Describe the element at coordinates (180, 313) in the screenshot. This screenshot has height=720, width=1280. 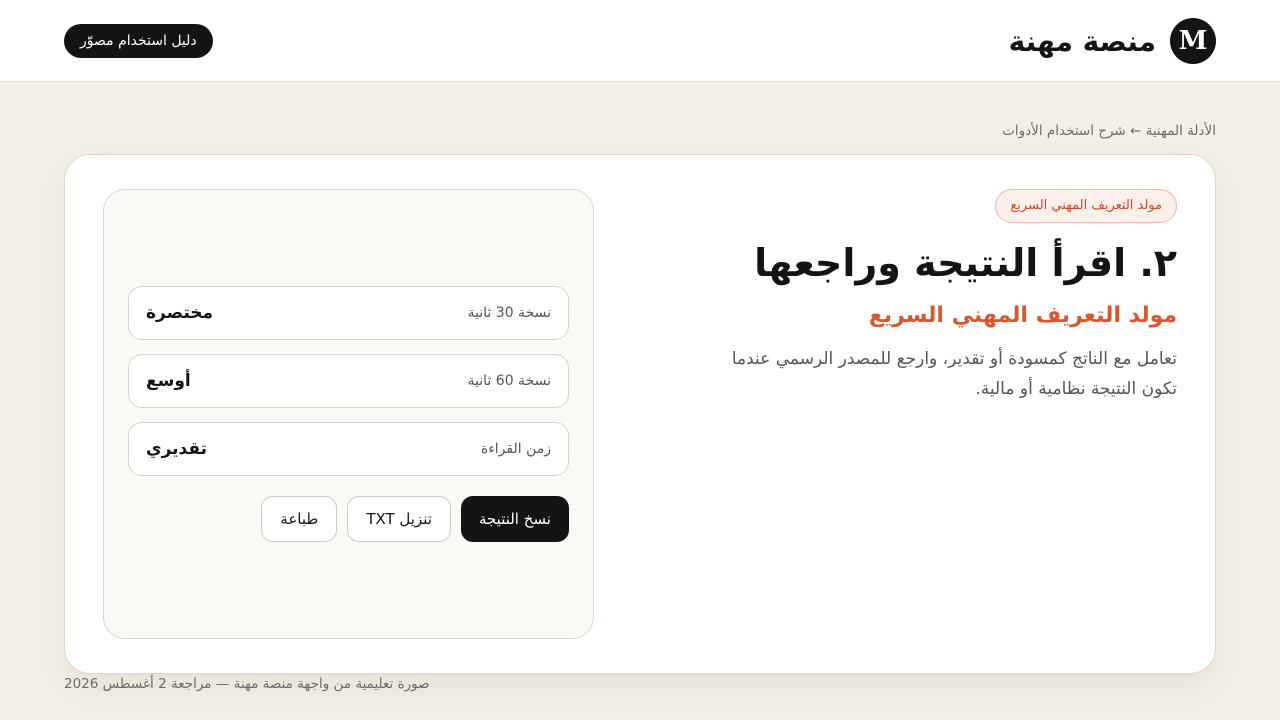
I see `result-row-value: مختصرة` at that location.